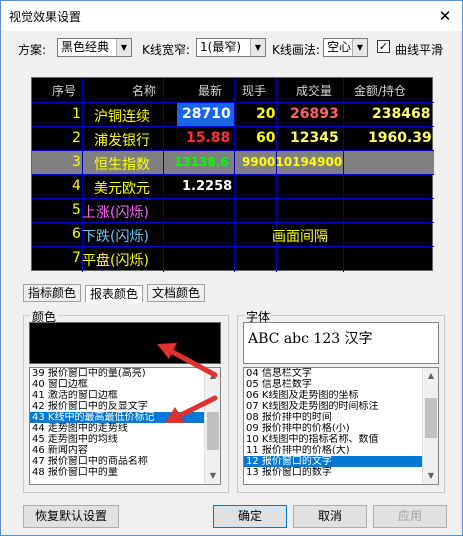 This screenshot has height=536, width=463. What do you see at coordinates (410, 516) in the screenshot?
I see `apply-button: 应用` at bounding box center [410, 516].